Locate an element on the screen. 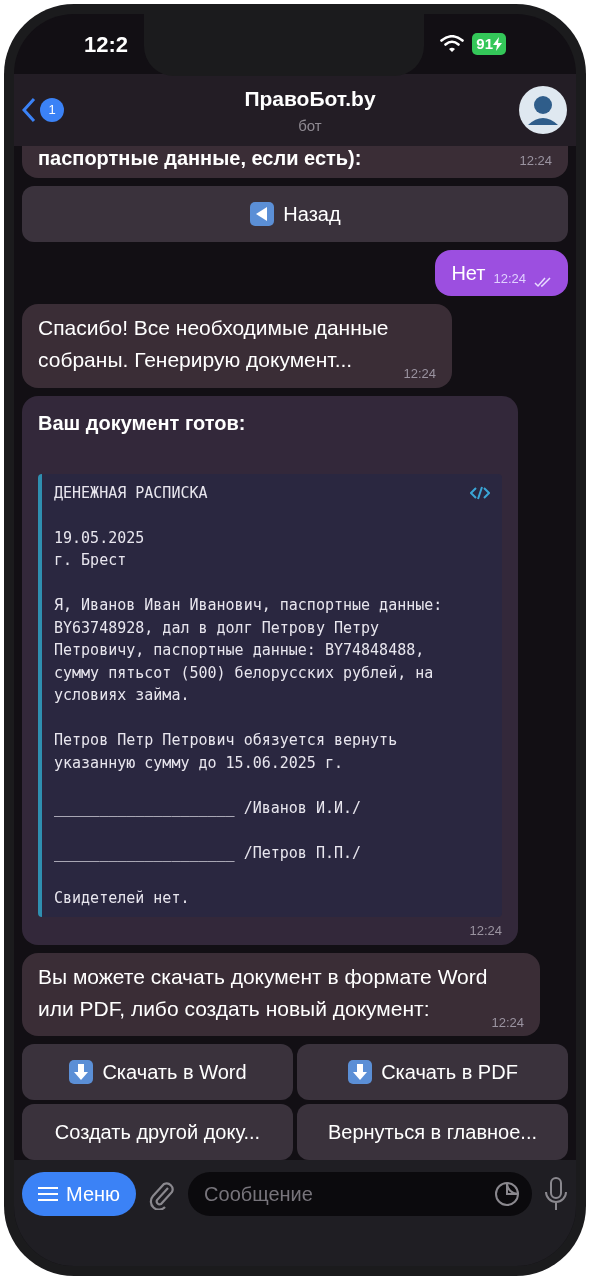  menu-icon is located at coordinates (48, 1194).